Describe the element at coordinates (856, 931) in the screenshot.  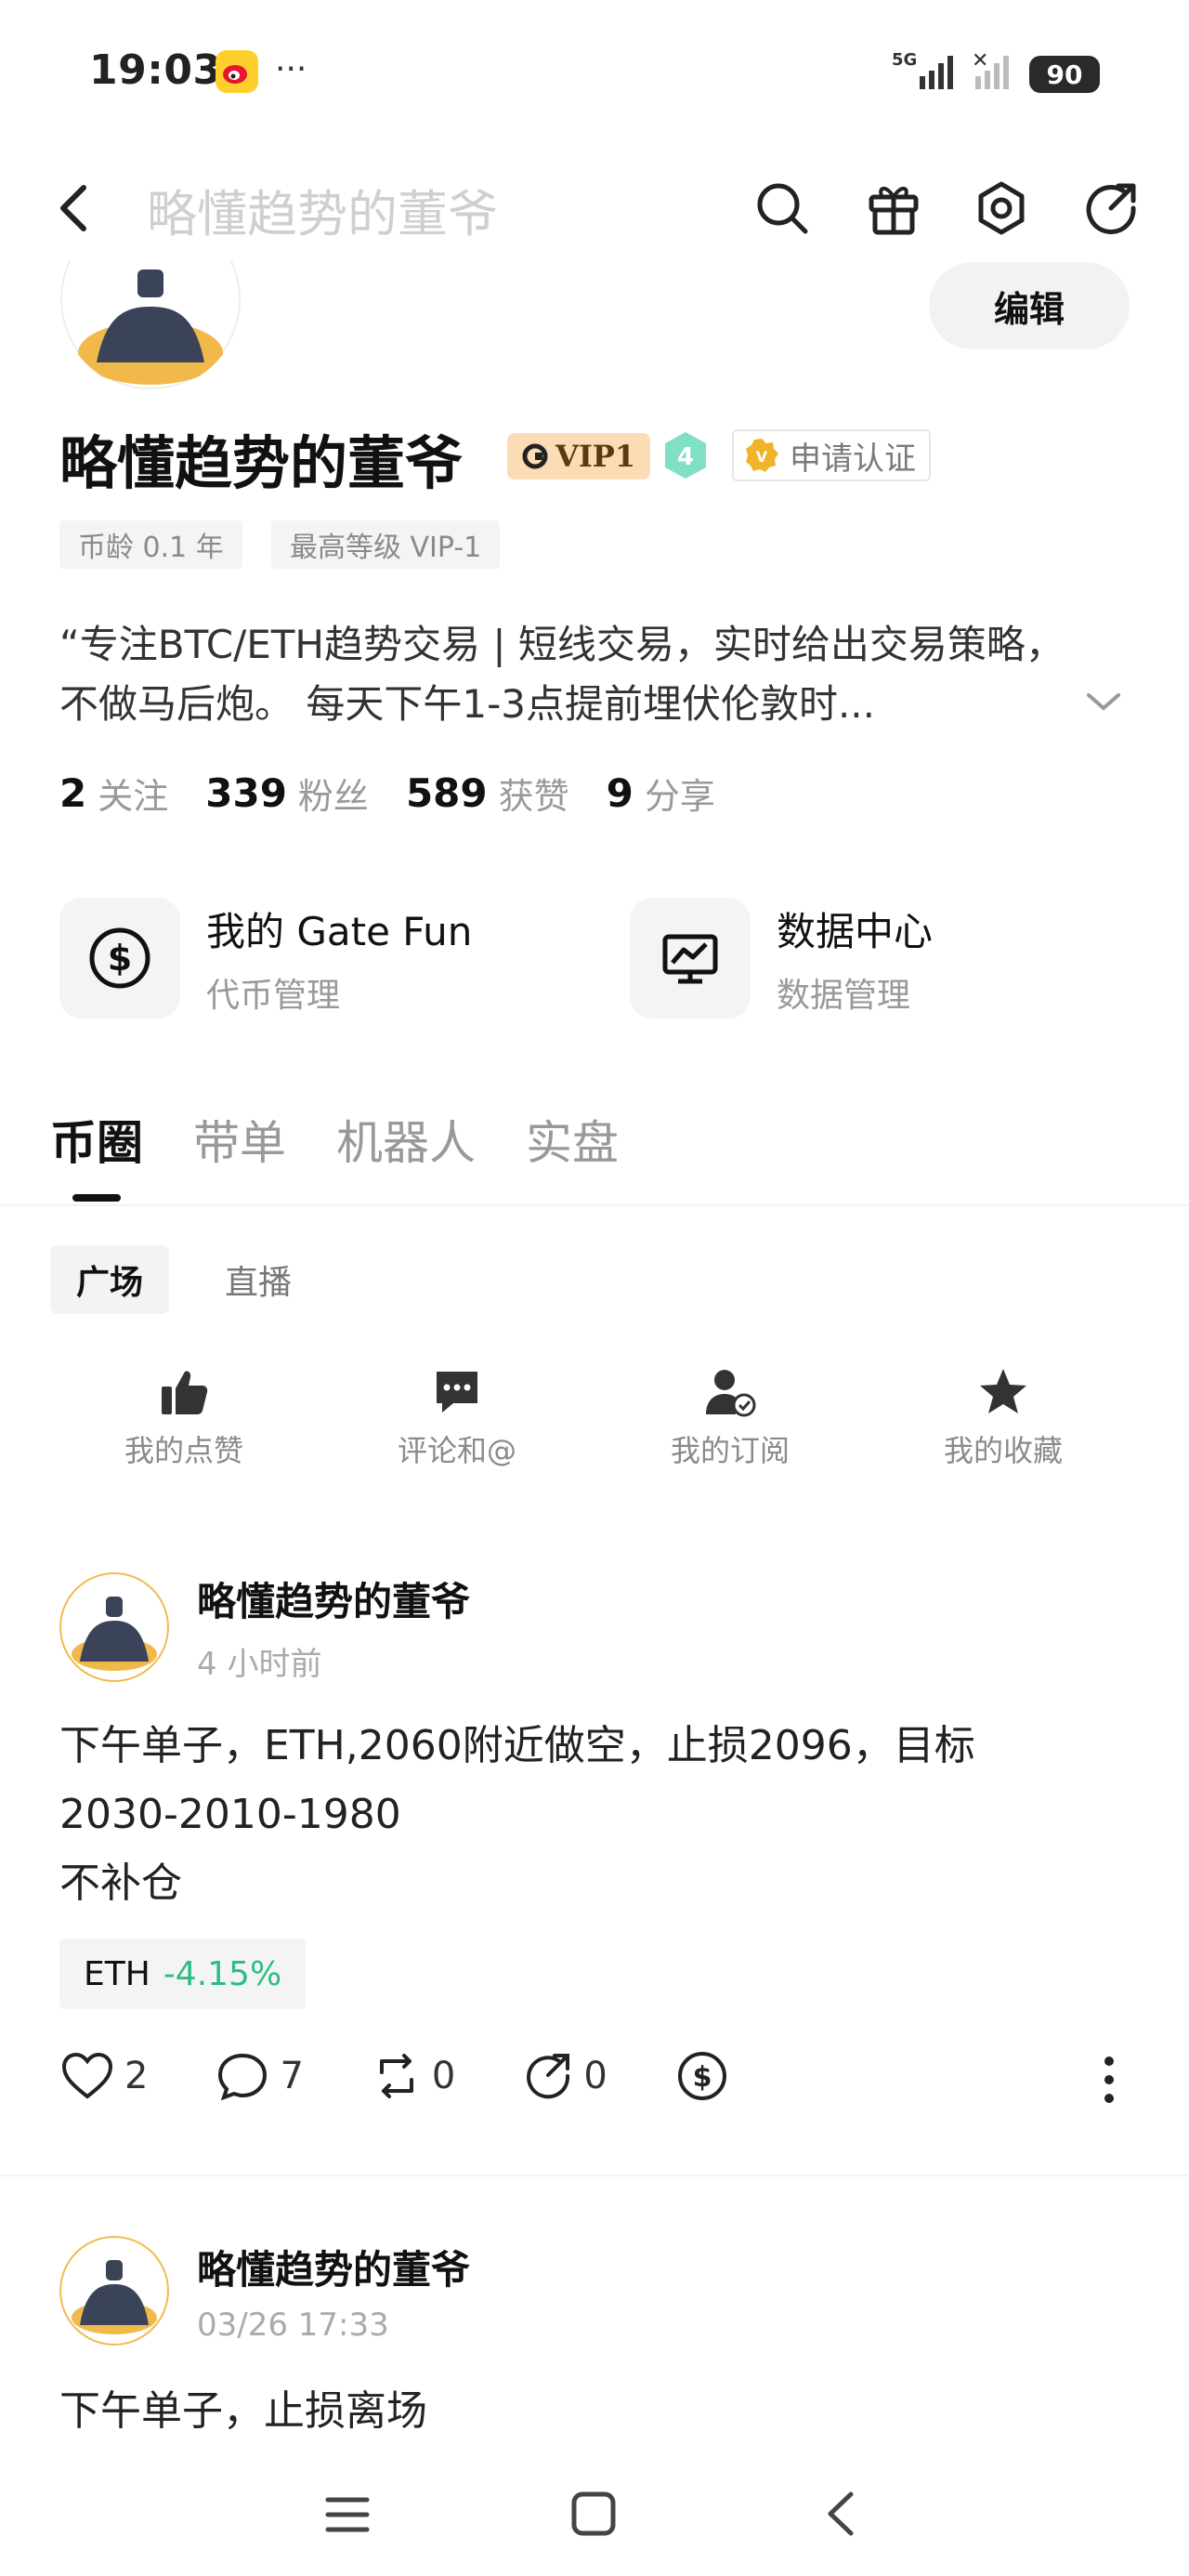
I see `card-title: 数据中心` at that location.